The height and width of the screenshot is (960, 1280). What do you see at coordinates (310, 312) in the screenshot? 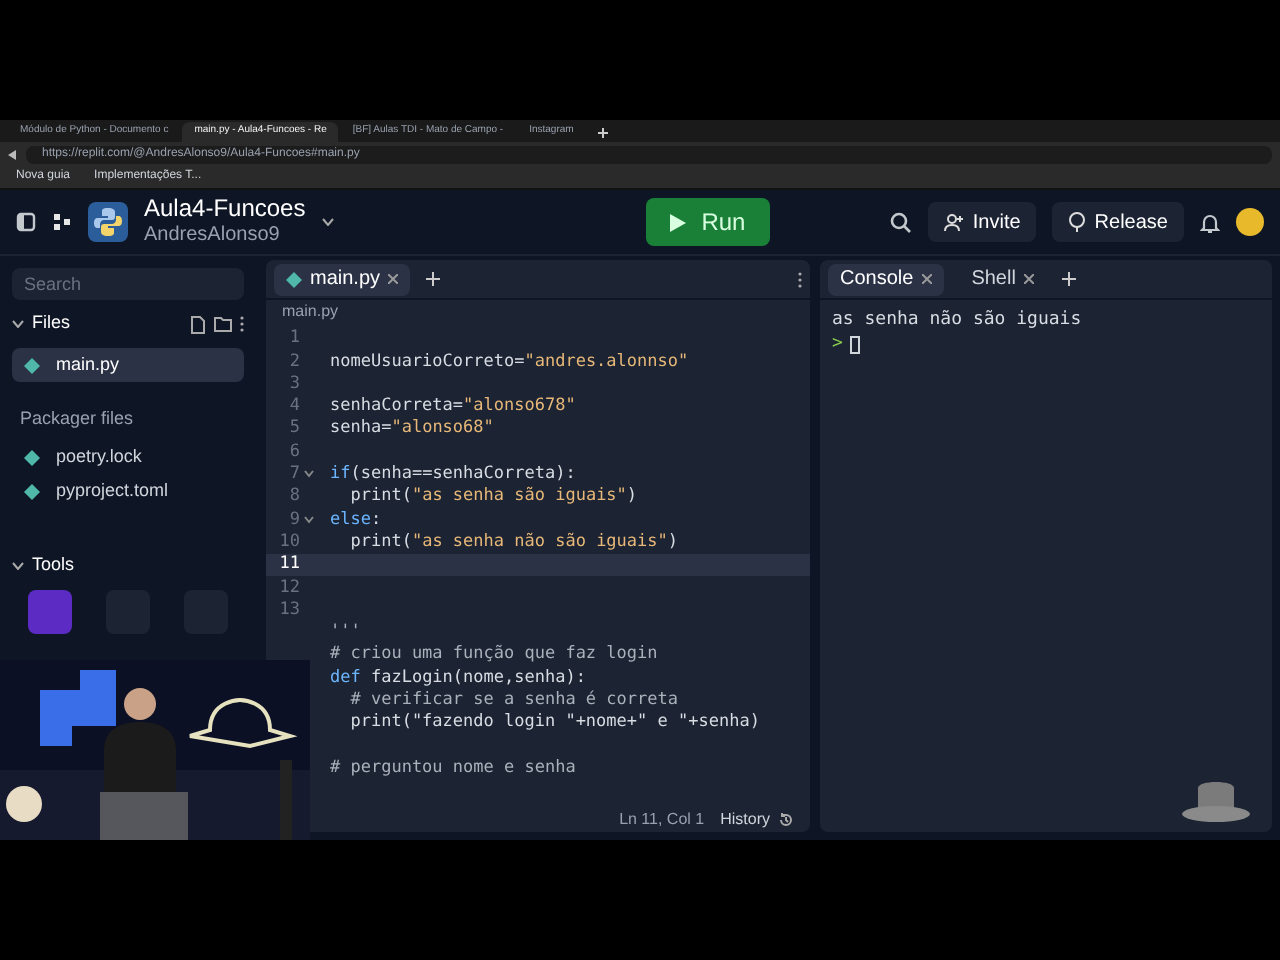
I see `breadcrumb: main.py` at bounding box center [310, 312].